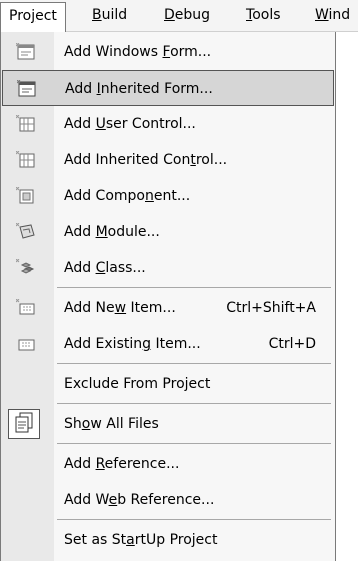 The width and height of the screenshot is (358, 561). Describe the element at coordinates (137, 384) in the screenshot. I see `menu-item-label: Exclude From Project` at that location.